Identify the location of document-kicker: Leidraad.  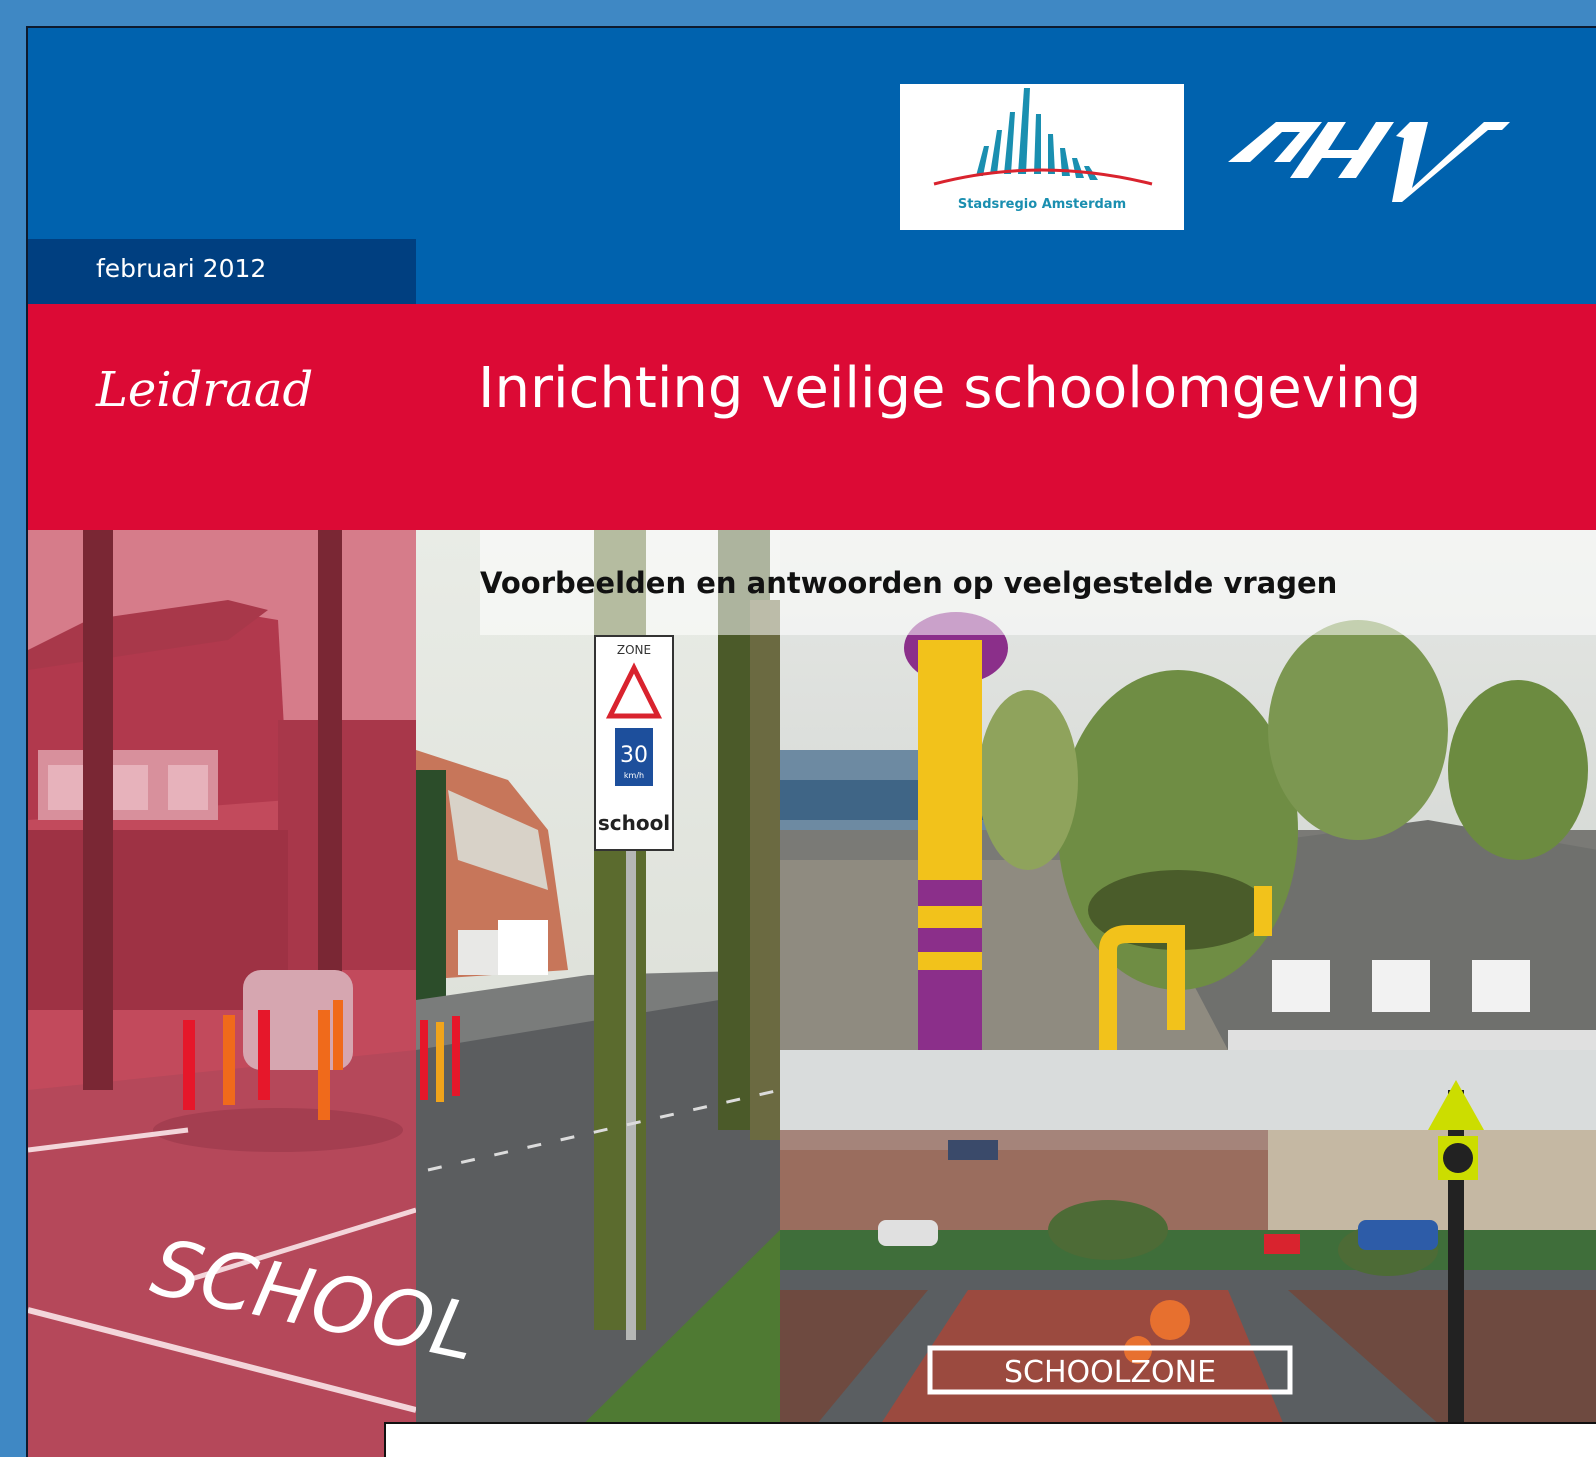
(205, 390).